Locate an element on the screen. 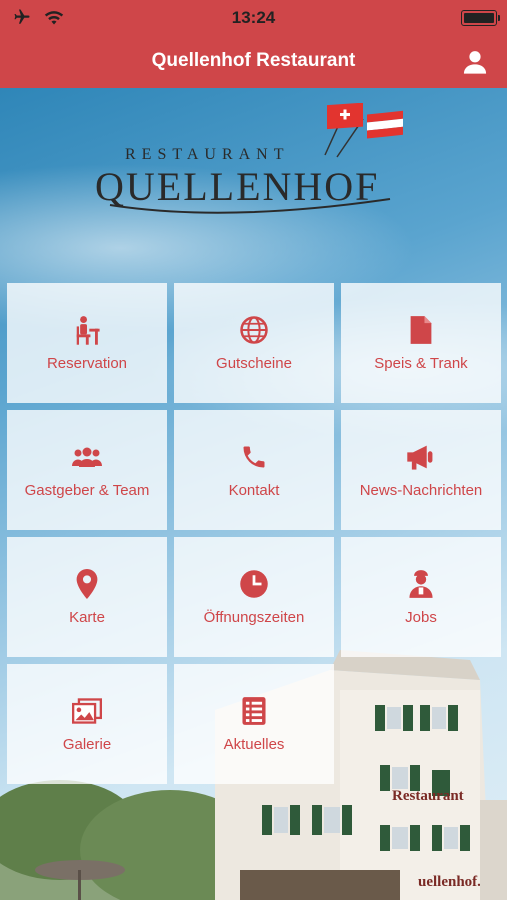 Image resolution: width=507 pixels, height=900 pixels. page-title: Quellenhof Restaurant is located at coordinates (253, 60).